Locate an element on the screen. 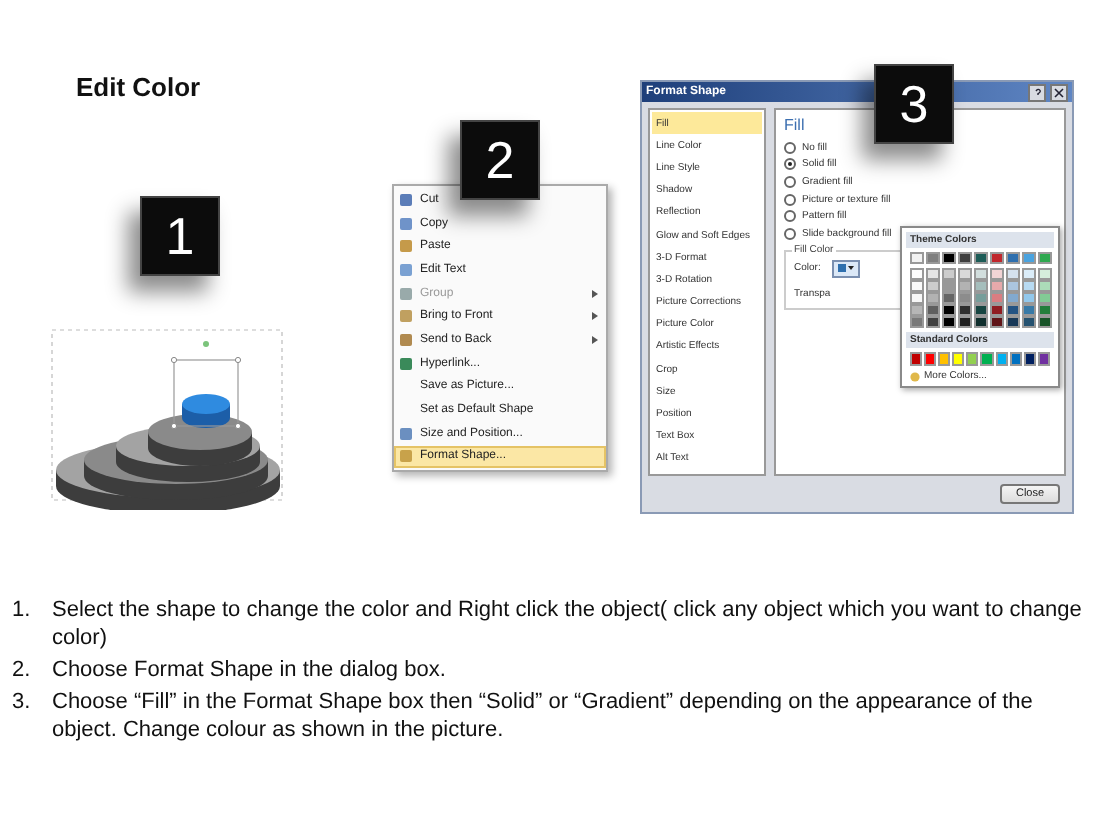 The width and height of the screenshot is (1120, 840). list-number: 3. is located at coordinates (22, 703).